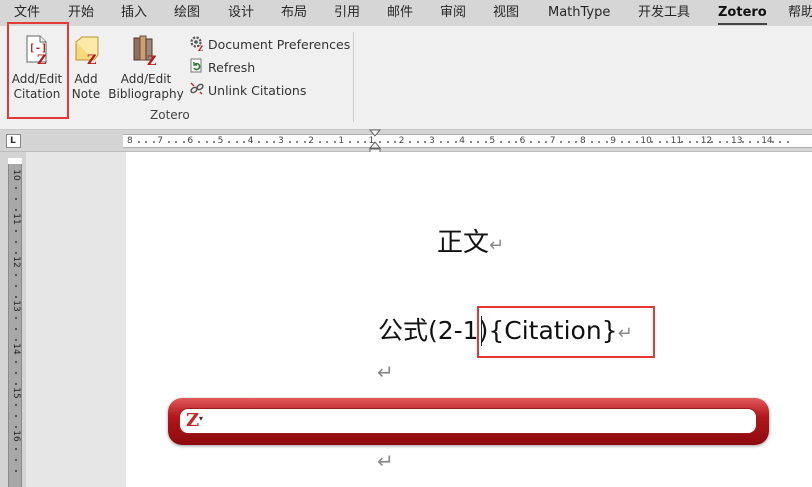 This screenshot has width=812, height=487. I want to click on tab-stop-icon: L, so click(13, 141).